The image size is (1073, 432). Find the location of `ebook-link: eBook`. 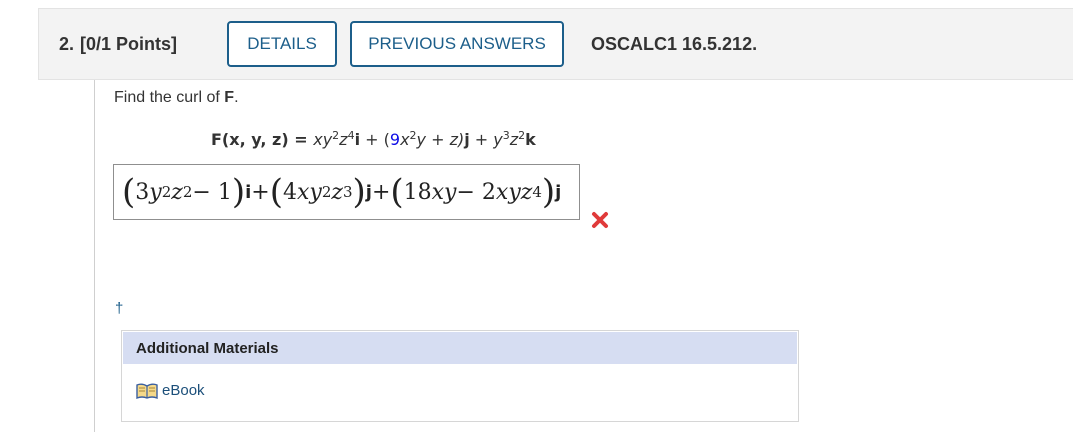

ebook-link: eBook is located at coordinates (170, 390).